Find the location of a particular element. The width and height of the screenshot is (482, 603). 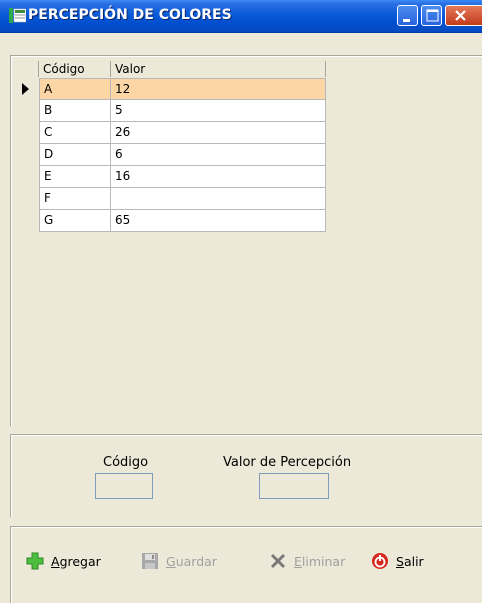

agregar-label: Agregar is located at coordinates (76, 561).